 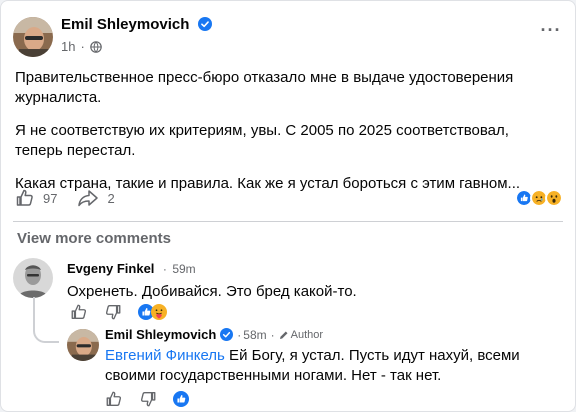 I want to click on comment-reactions, so click(x=152, y=312).